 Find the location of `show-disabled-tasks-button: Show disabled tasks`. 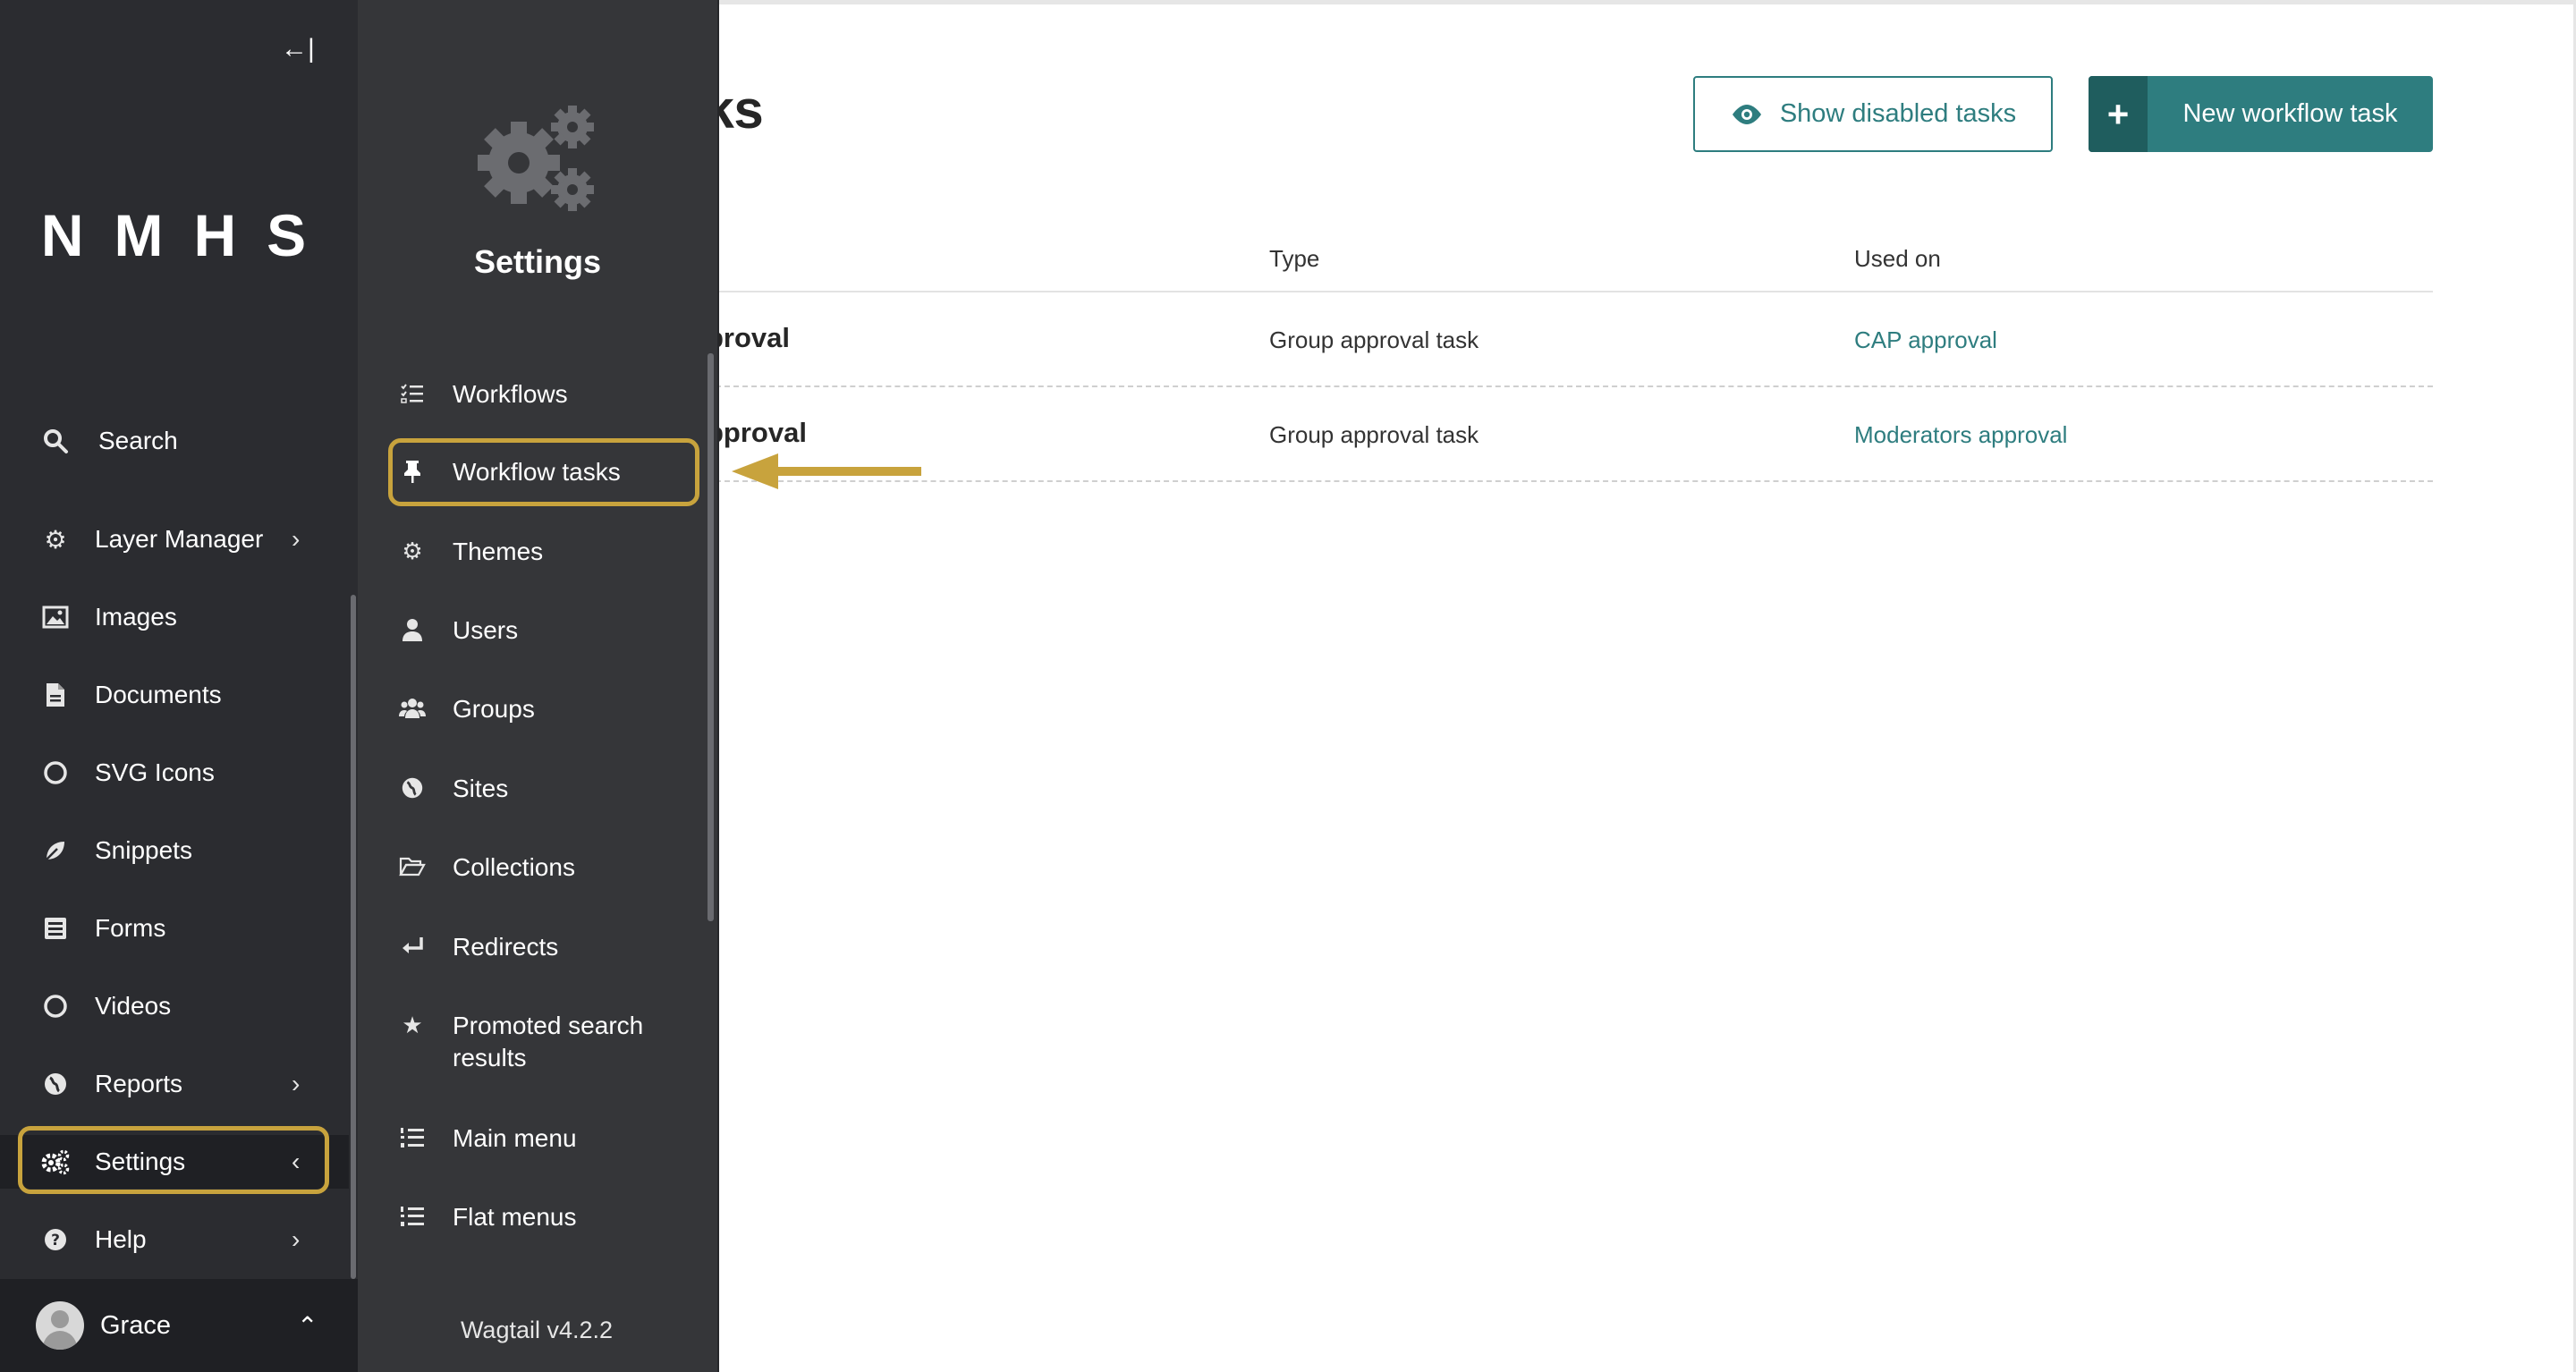

show-disabled-tasks-button: Show disabled tasks is located at coordinates (1873, 114).